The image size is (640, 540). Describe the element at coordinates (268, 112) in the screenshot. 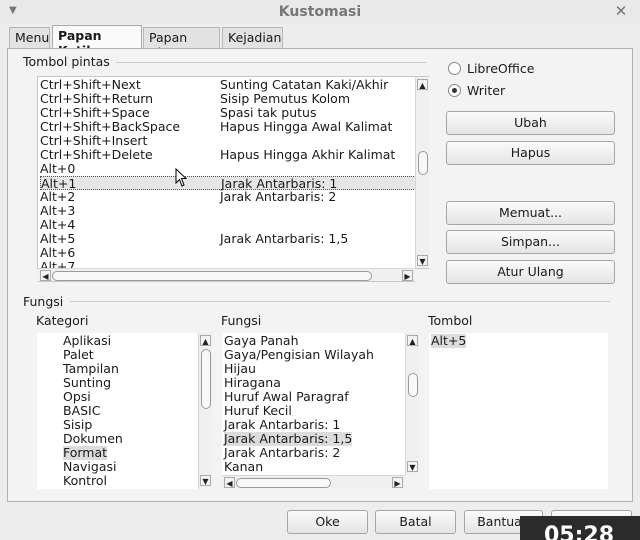

I see `shortcut-function: Spasi tak putus` at that location.